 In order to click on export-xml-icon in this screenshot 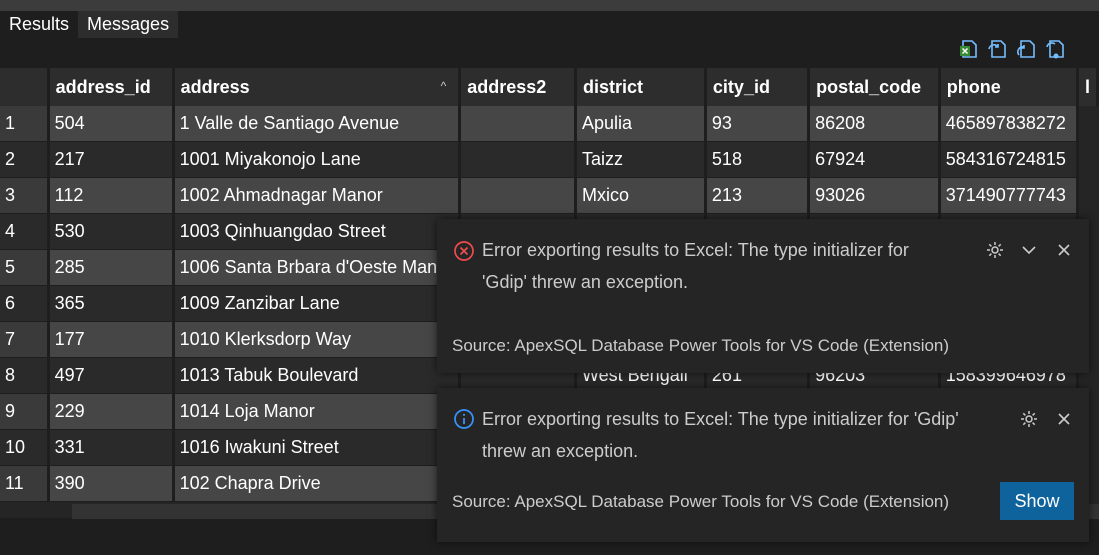, I will do `click(1056, 49)`.